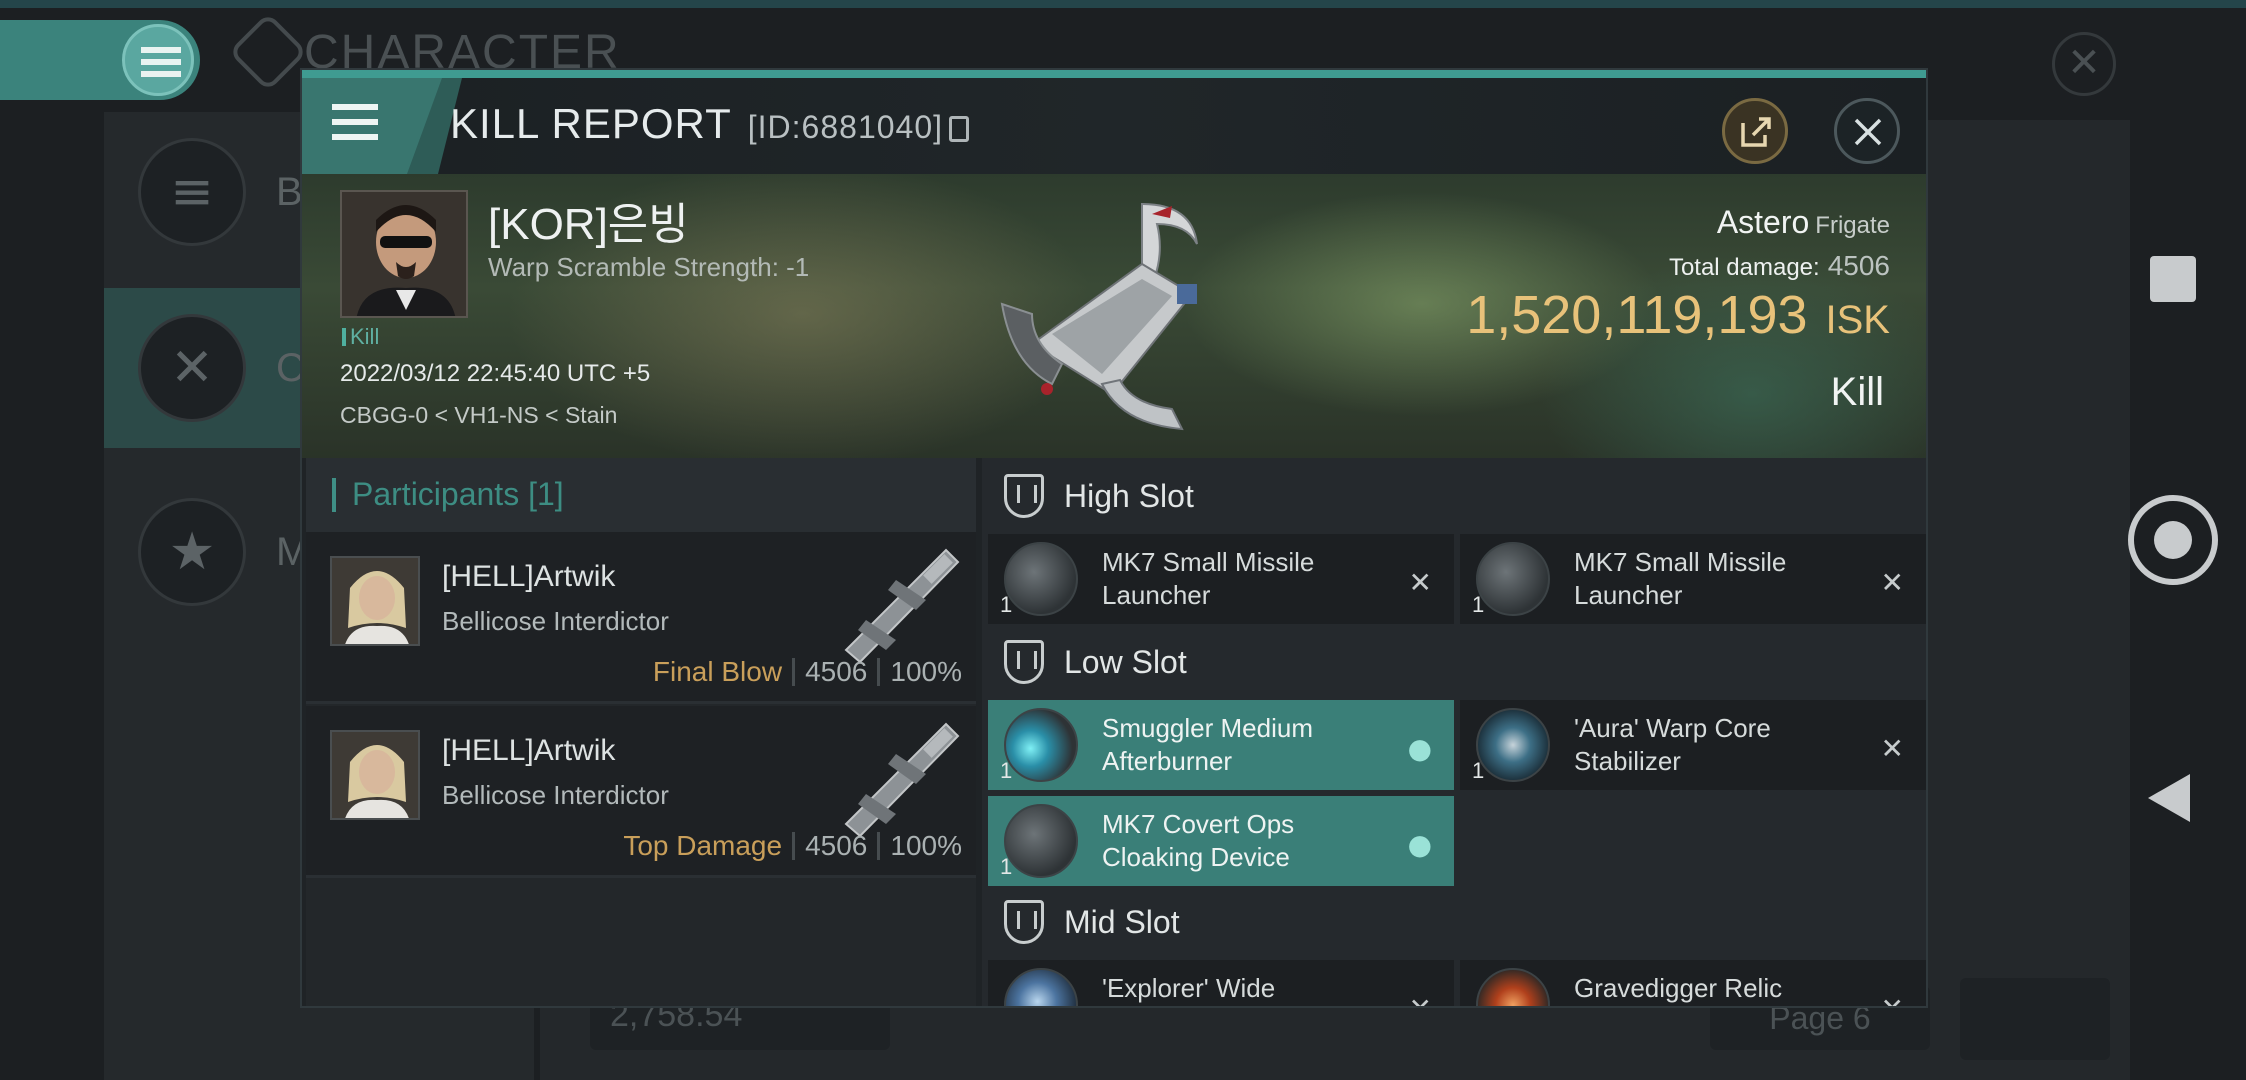 This screenshot has height=1080, width=2246. I want to click on victim-ship: Astero Frigate, so click(1803, 222).